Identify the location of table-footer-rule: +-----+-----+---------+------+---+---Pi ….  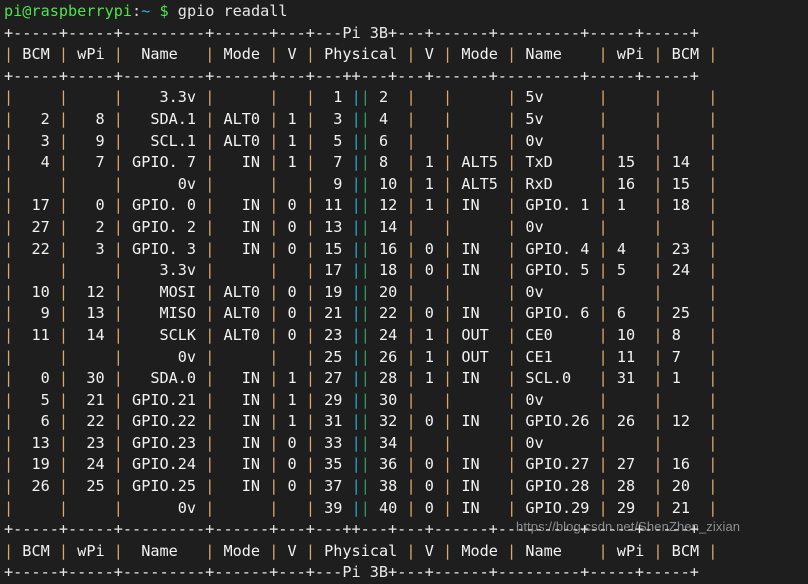
(351, 572).